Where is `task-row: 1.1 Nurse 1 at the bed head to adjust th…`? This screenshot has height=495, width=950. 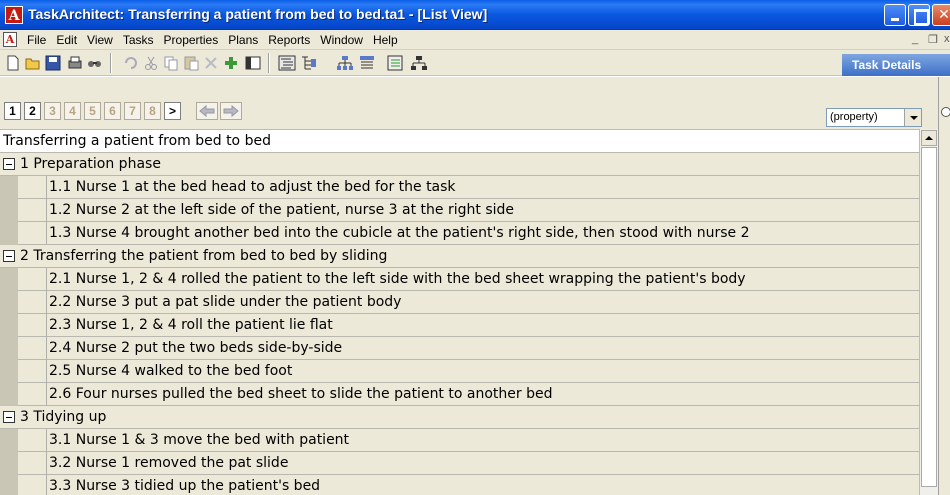 task-row: 1.1 Nurse 1 at the bed head to adjust th… is located at coordinates (482, 187).